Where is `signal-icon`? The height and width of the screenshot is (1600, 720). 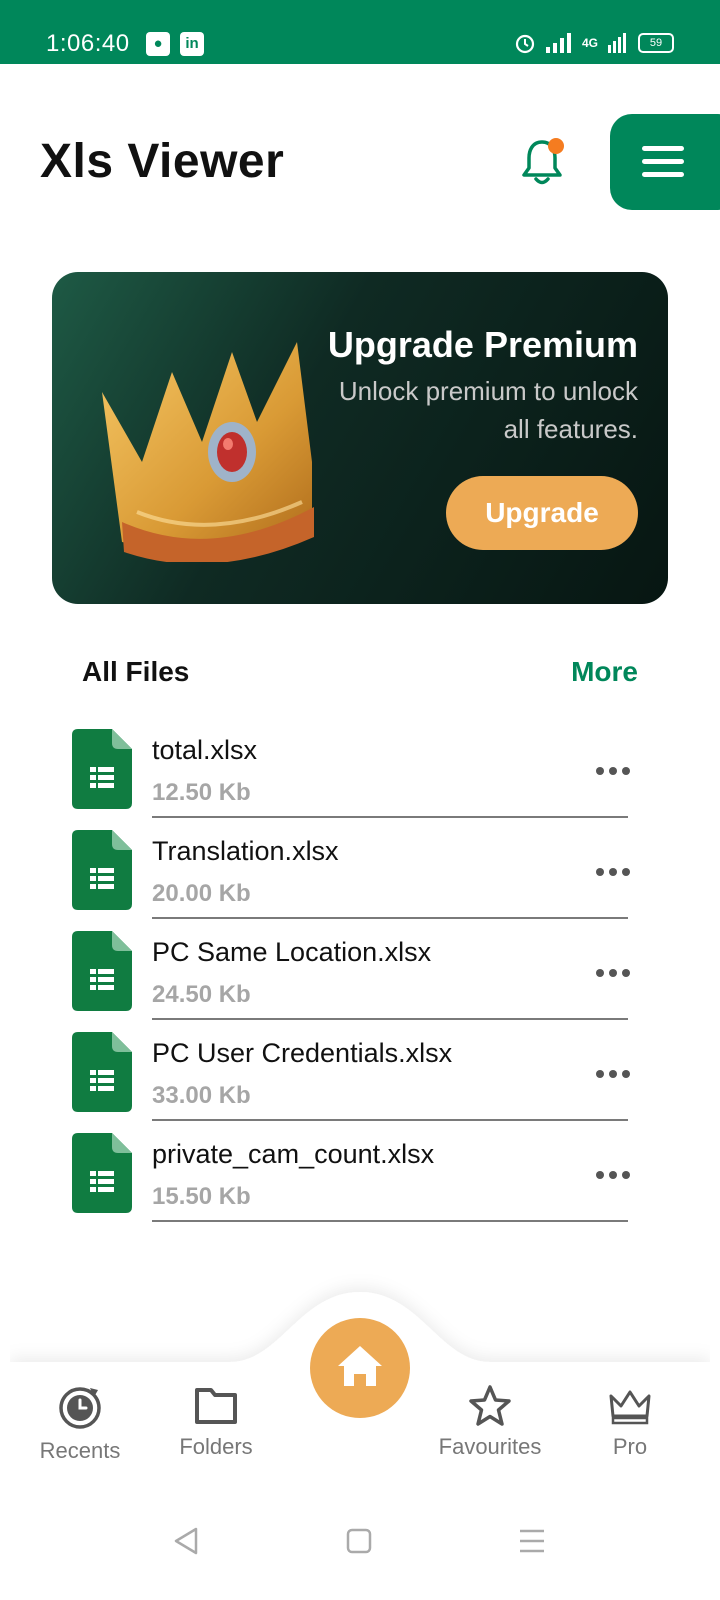
signal-icon is located at coordinates (558, 43).